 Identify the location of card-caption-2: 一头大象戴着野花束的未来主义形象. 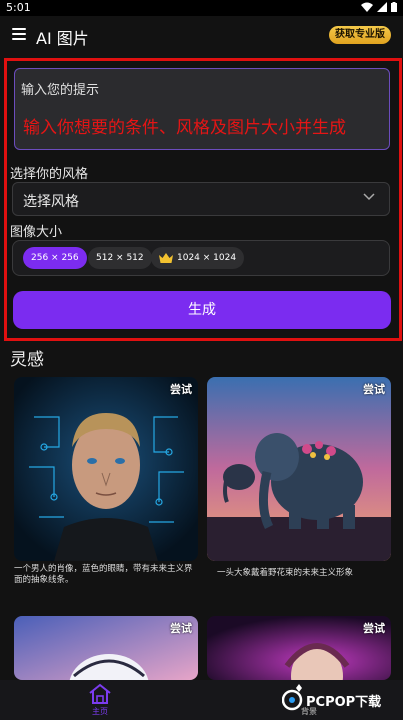
(285, 573).